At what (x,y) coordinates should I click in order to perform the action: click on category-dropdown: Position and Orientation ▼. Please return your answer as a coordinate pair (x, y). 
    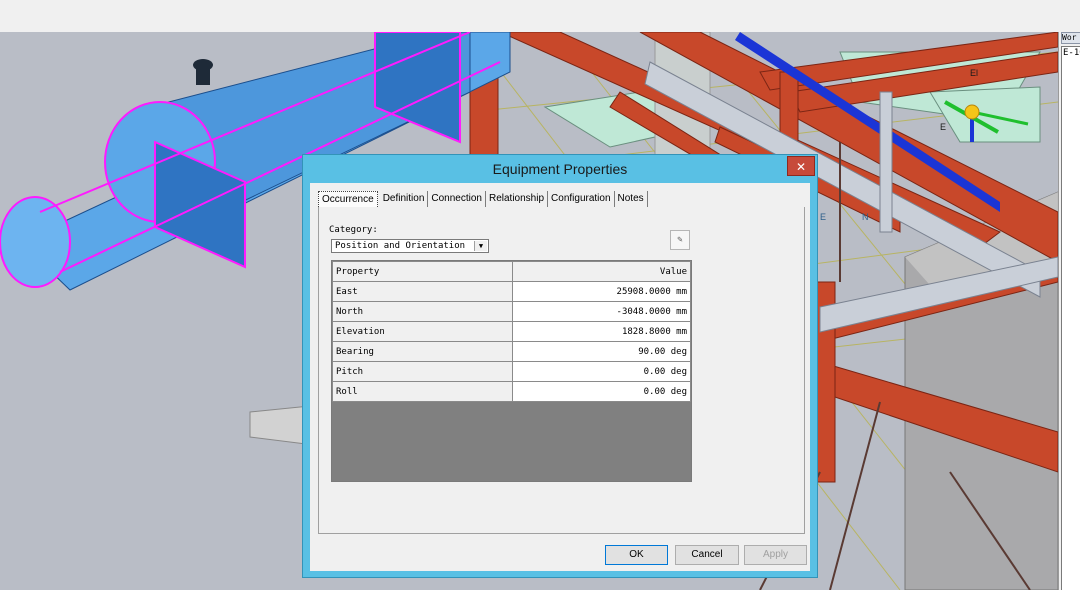
    Looking at the image, I should click on (410, 246).